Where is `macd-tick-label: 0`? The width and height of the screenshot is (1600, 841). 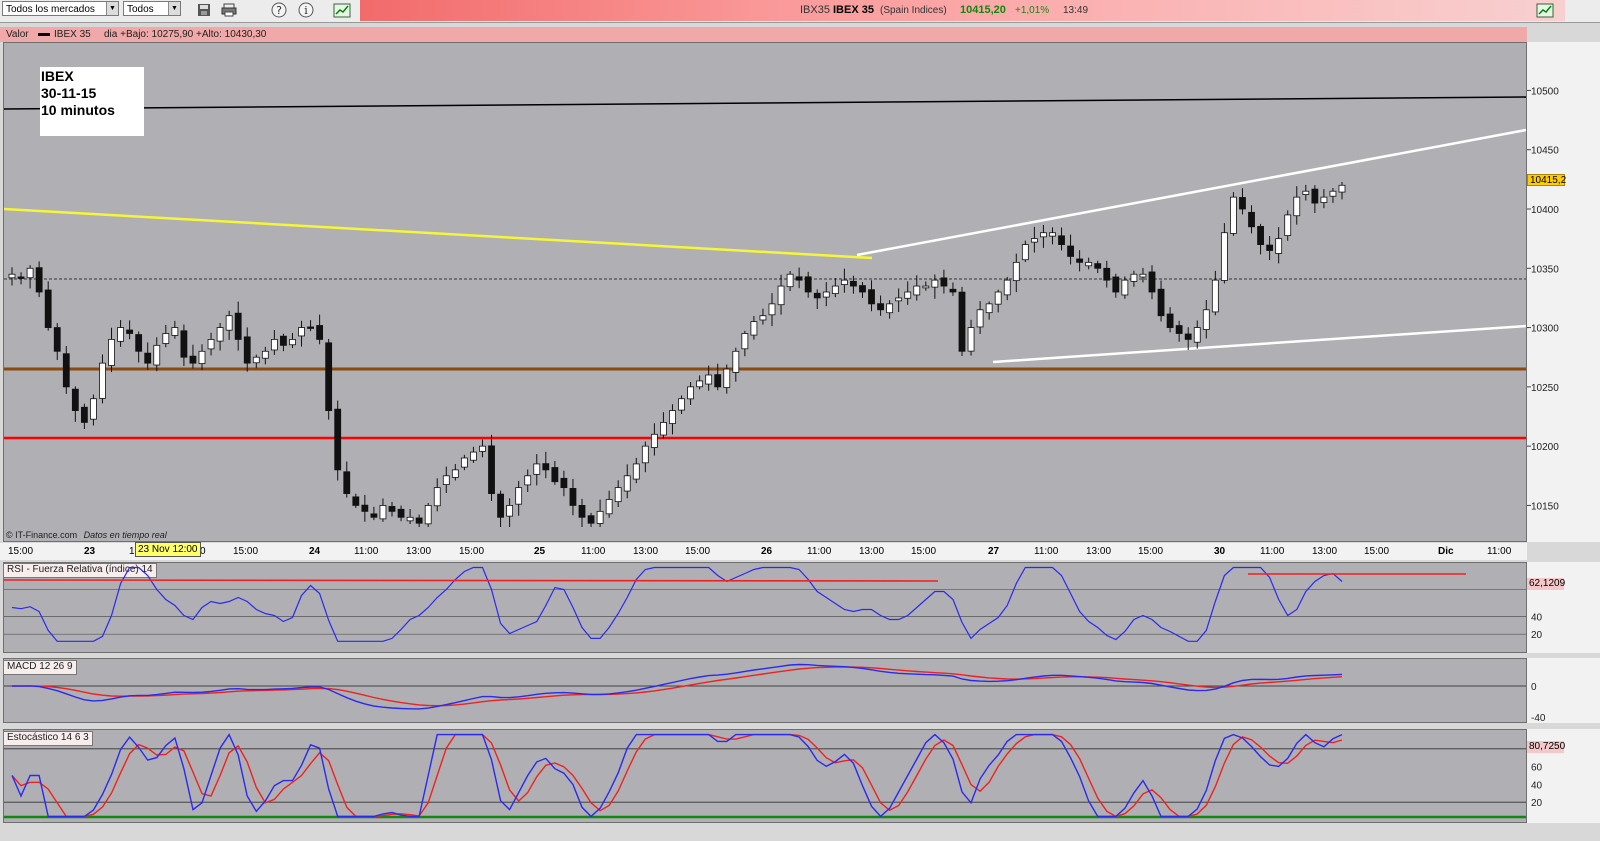
macd-tick-label: 0 is located at coordinates (1534, 687).